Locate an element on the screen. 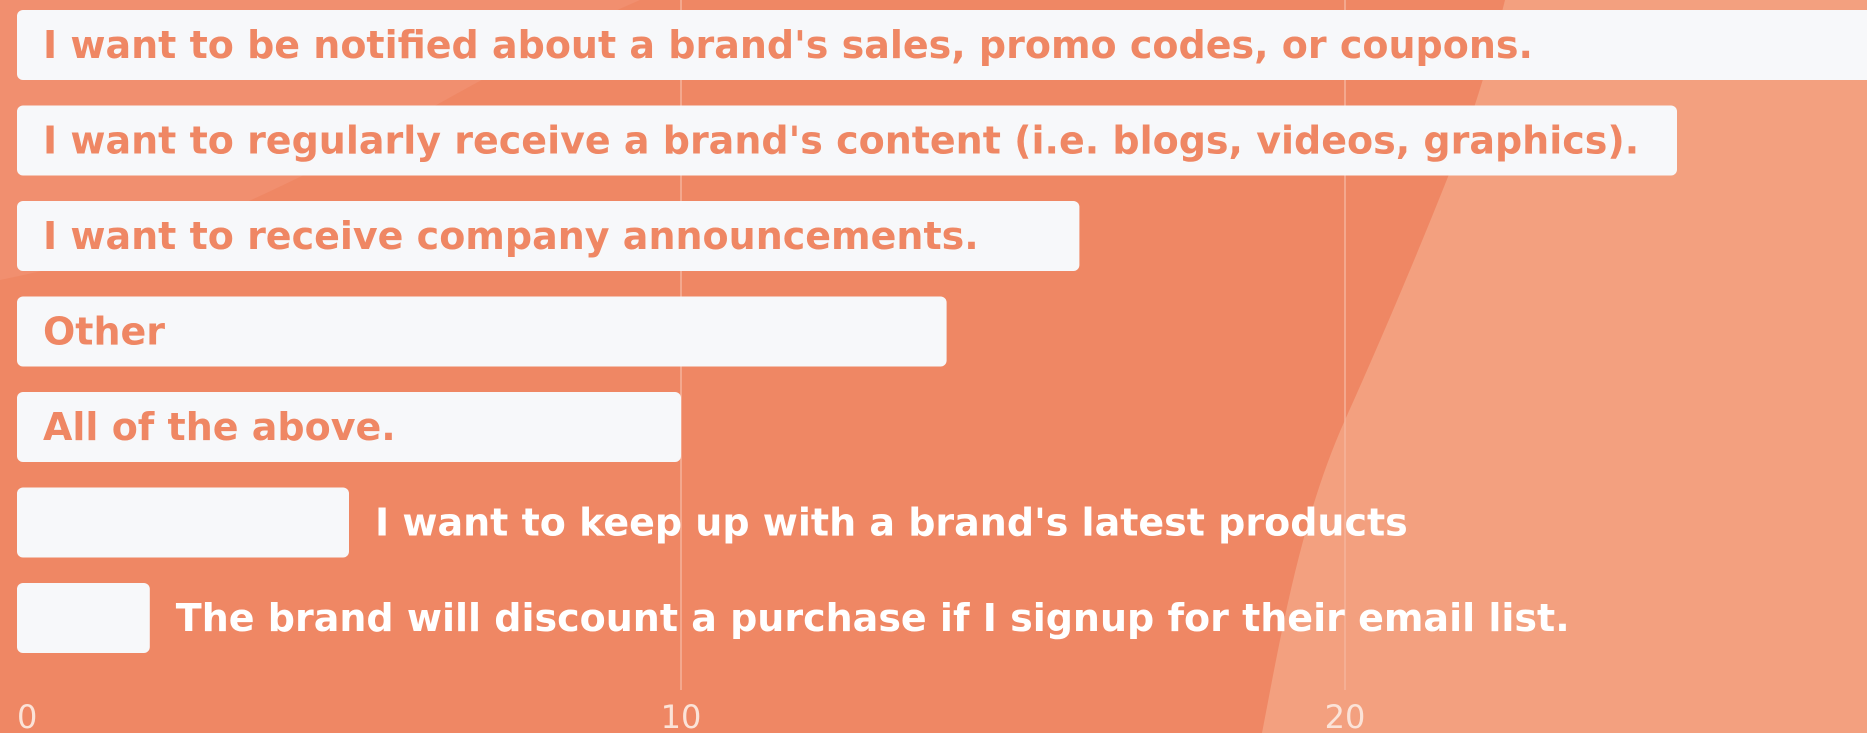 Image resolution: width=1867 pixels, height=733 pixels. x-axis-ticks: 0 10 20 is located at coordinates (691, 715).